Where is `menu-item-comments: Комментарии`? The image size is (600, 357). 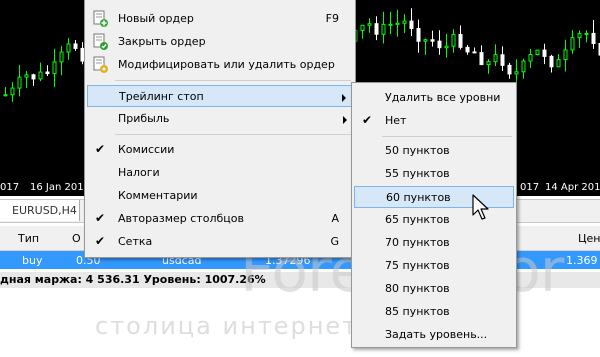
menu-item-comments: Комментарии is located at coordinates (220, 196).